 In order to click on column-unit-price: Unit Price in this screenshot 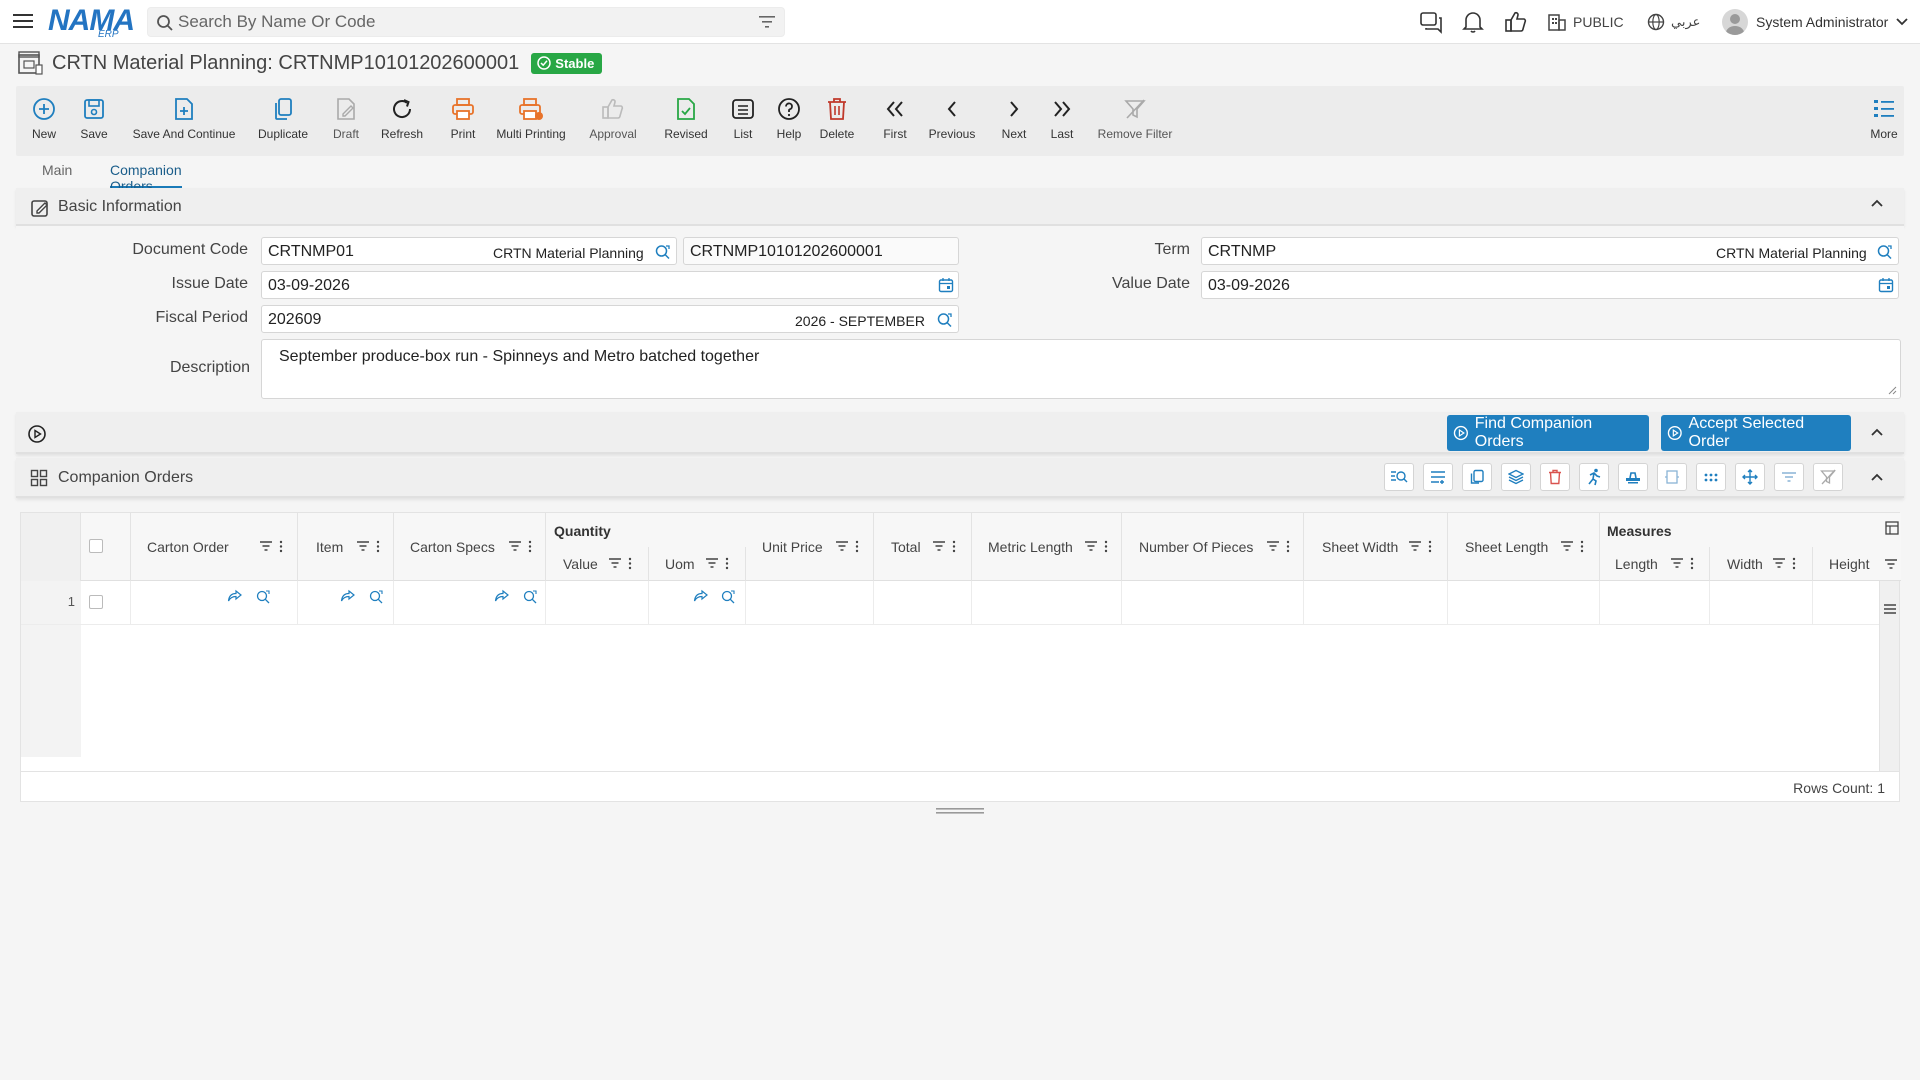, I will do `click(810, 547)`.